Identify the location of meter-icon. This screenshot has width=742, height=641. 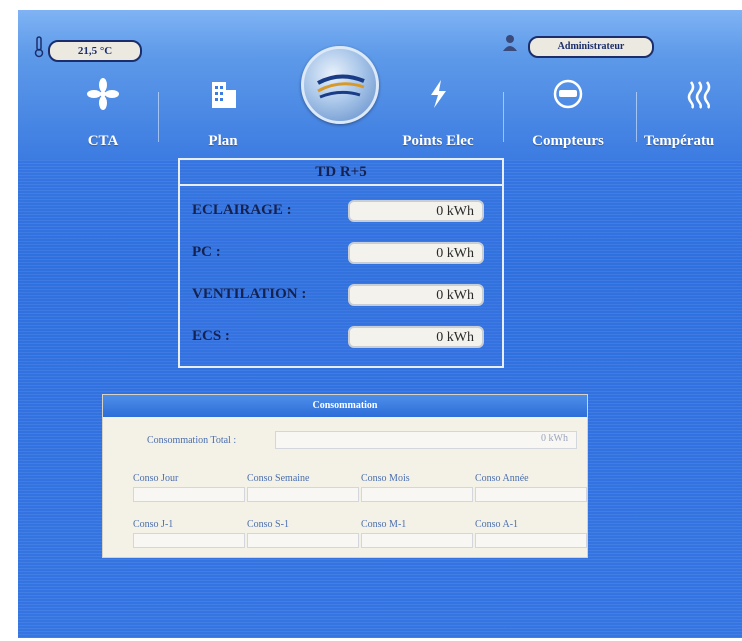
(568, 94).